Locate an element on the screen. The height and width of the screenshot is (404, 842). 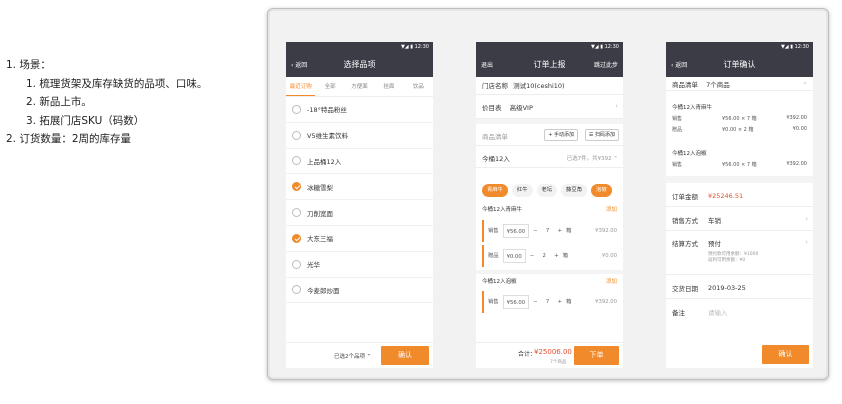
settle-method-row: 结算方式 预付 预付款可用余额：¥1000 返利可用余额：¥0 › is located at coordinates (739, 253).